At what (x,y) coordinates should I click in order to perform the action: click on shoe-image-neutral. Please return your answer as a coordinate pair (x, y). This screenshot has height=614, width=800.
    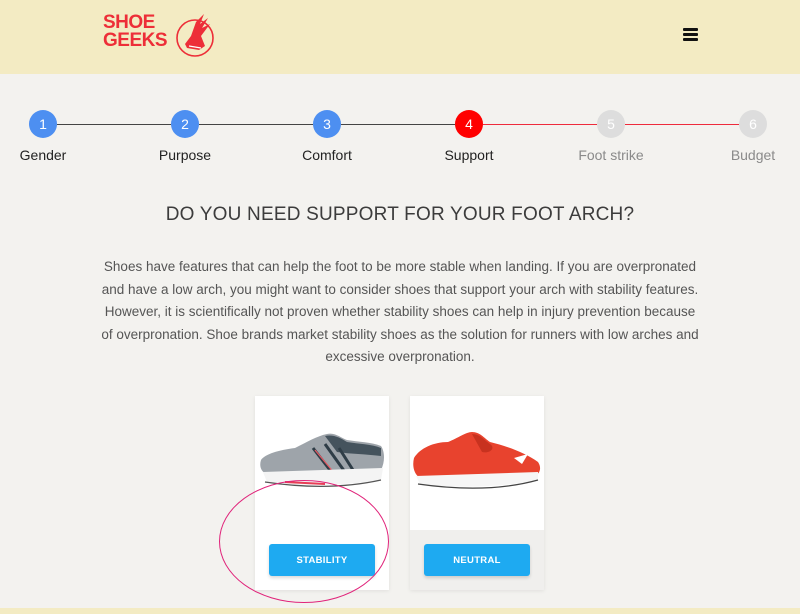
    Looking at the image, I should click on (477, 463).